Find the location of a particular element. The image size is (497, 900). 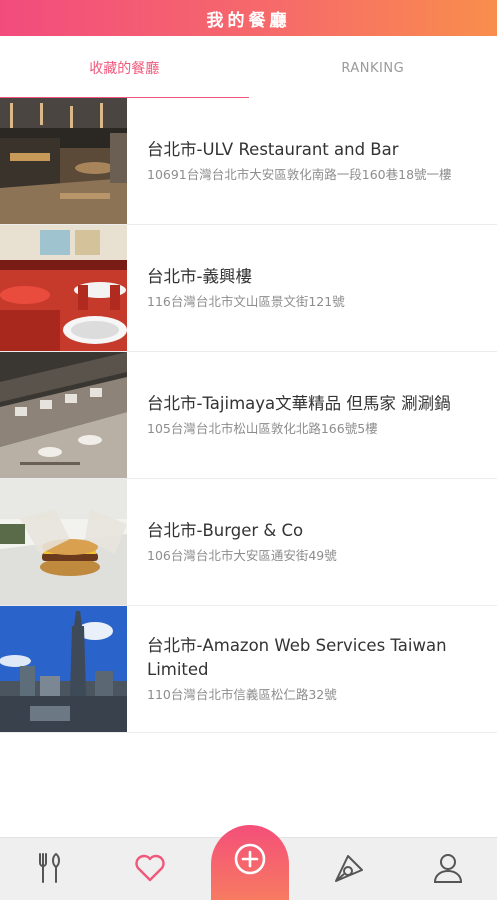

nav-profile is located at coordinates (448, 869).